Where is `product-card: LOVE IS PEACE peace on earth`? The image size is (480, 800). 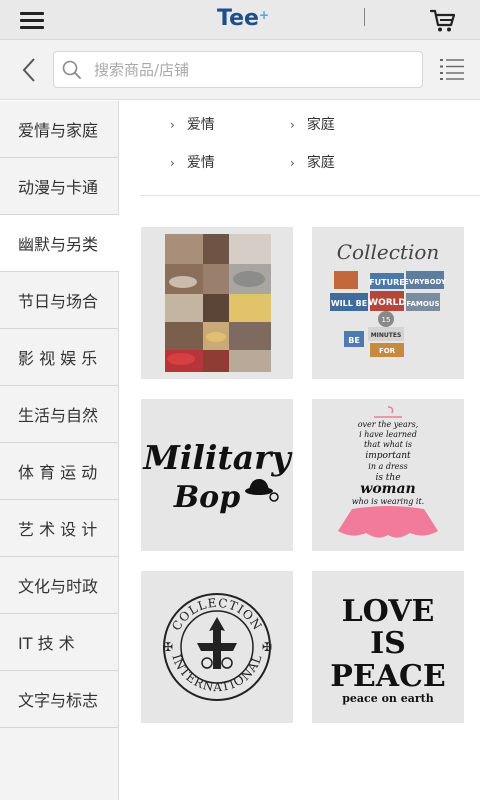 product-card: LOVE IS PEACE peace on earth is located at coordinates (388, 647).